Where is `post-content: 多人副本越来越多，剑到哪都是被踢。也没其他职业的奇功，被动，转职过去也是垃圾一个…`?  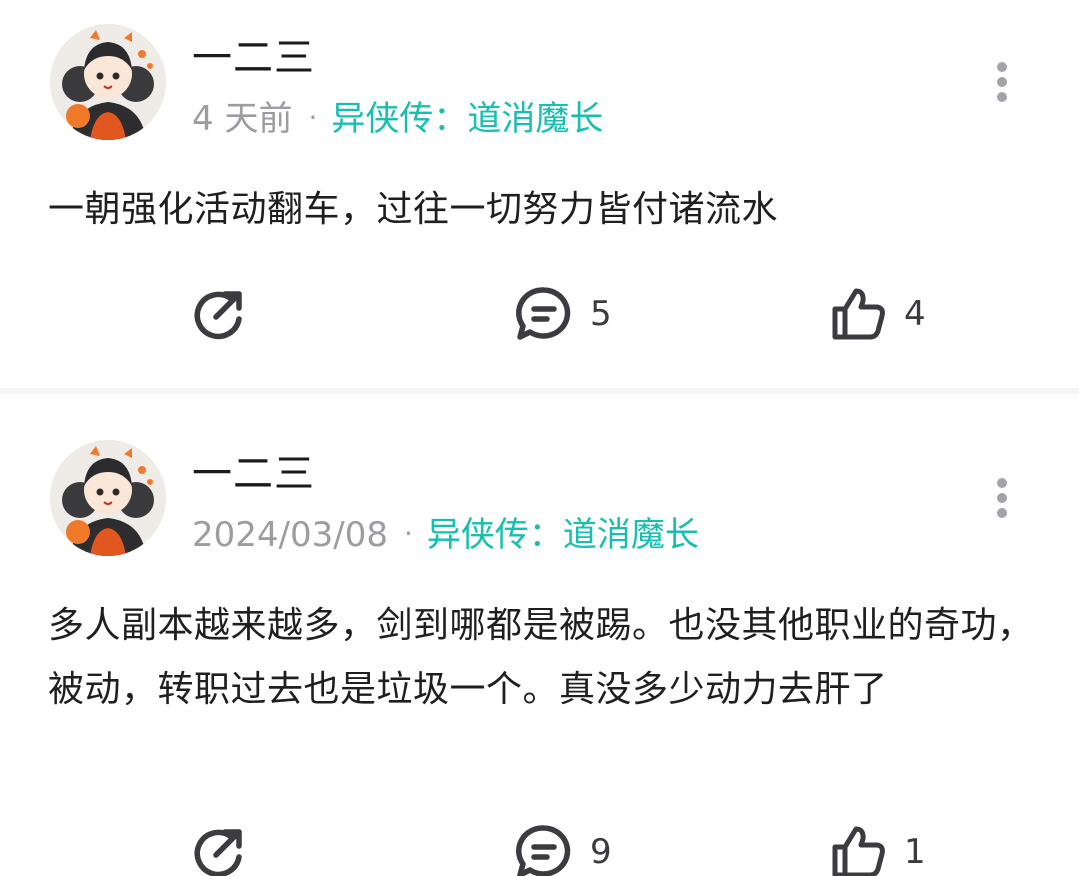 post-content: 多人副本越来越多，剑到哪都是被踢。也没其他职业的奇功，被动，转职过去也是垃圾一个… is located at coordinates (543, 658).